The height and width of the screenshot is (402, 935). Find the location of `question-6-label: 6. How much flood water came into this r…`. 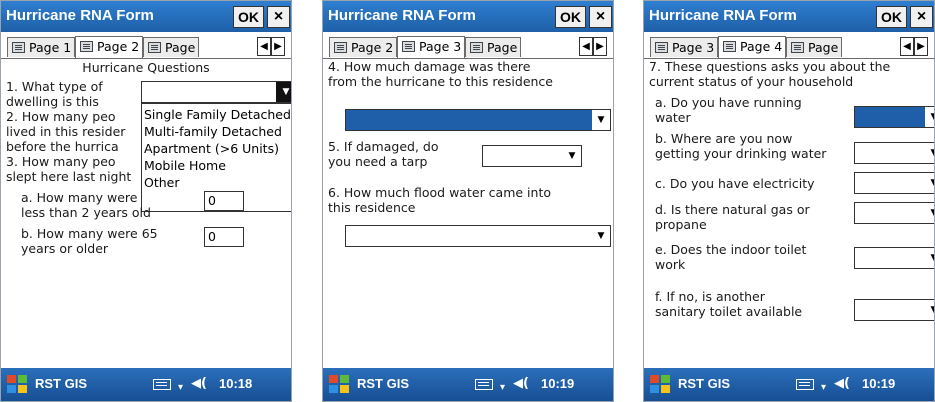

question-6-label: 6. How much flood water came into this r… is located at coordinates (439, 200).